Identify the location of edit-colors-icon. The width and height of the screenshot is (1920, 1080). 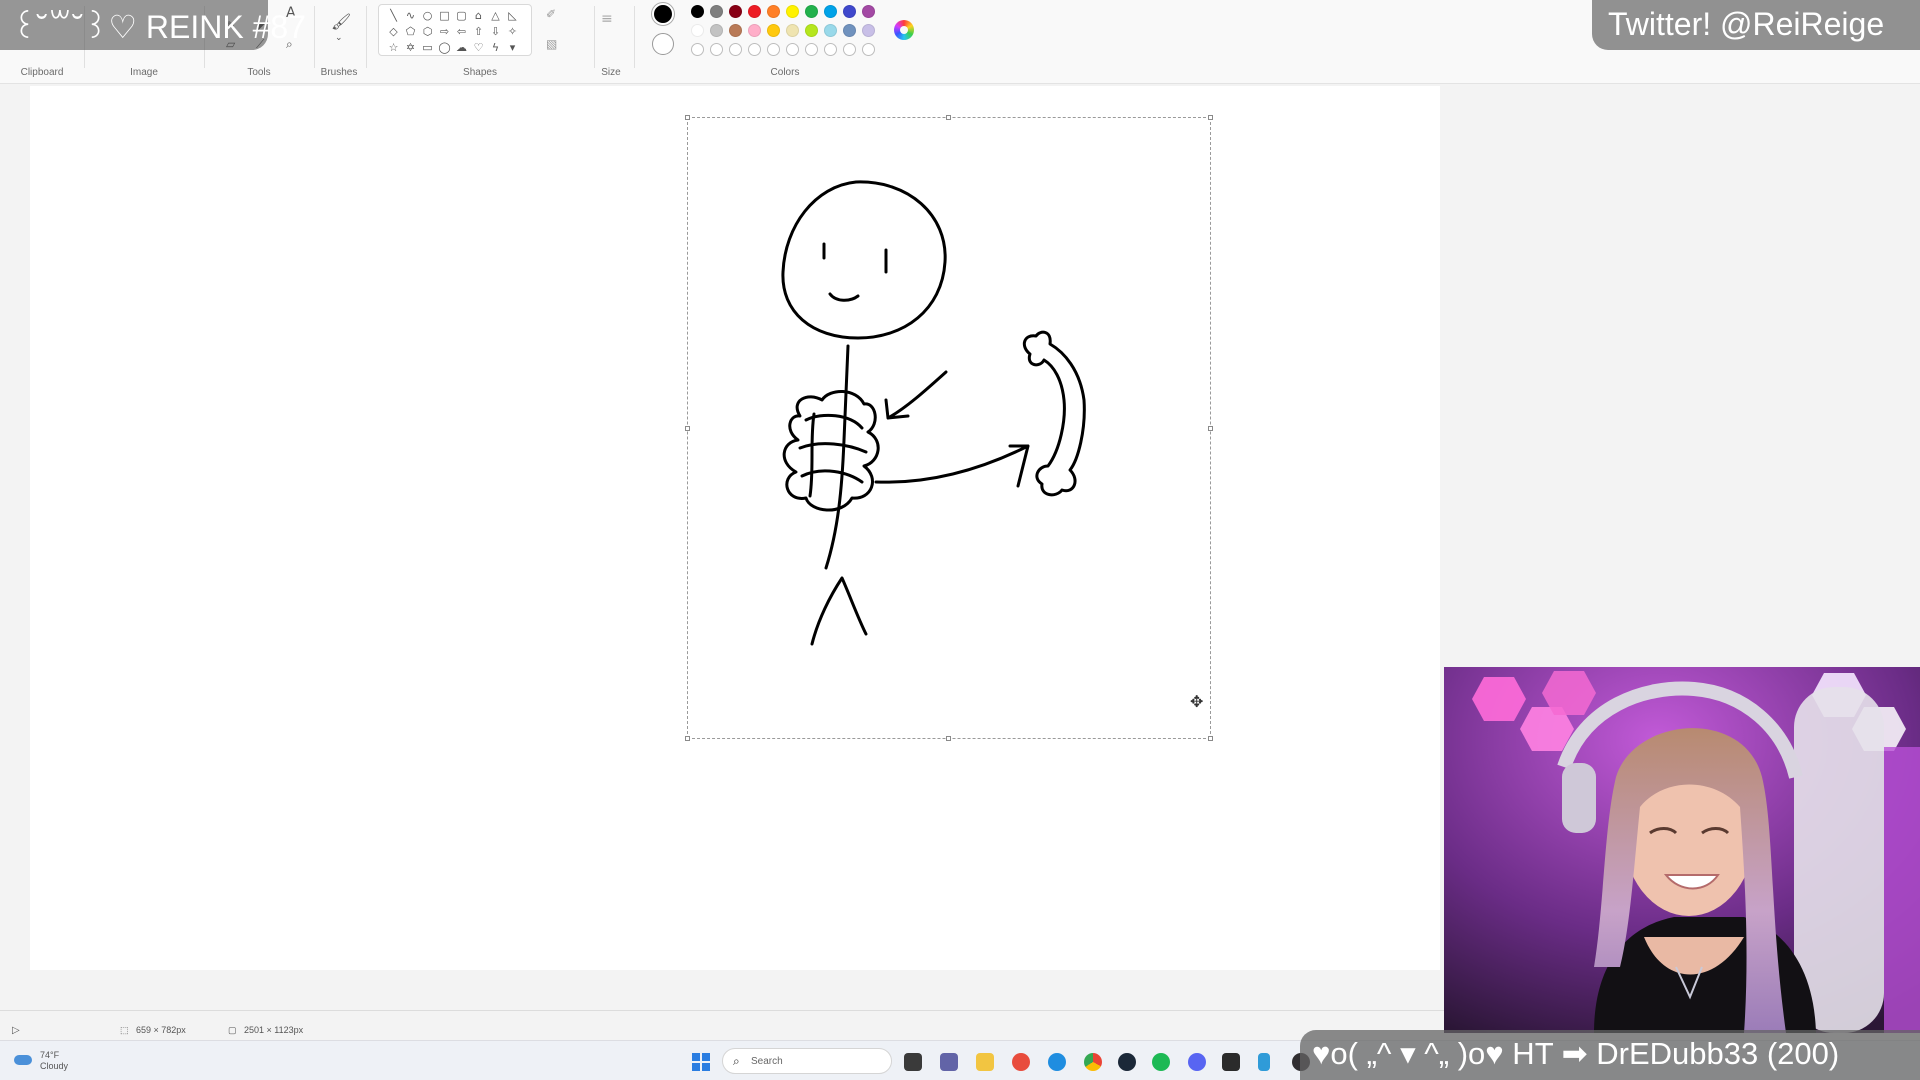
(904, 30).